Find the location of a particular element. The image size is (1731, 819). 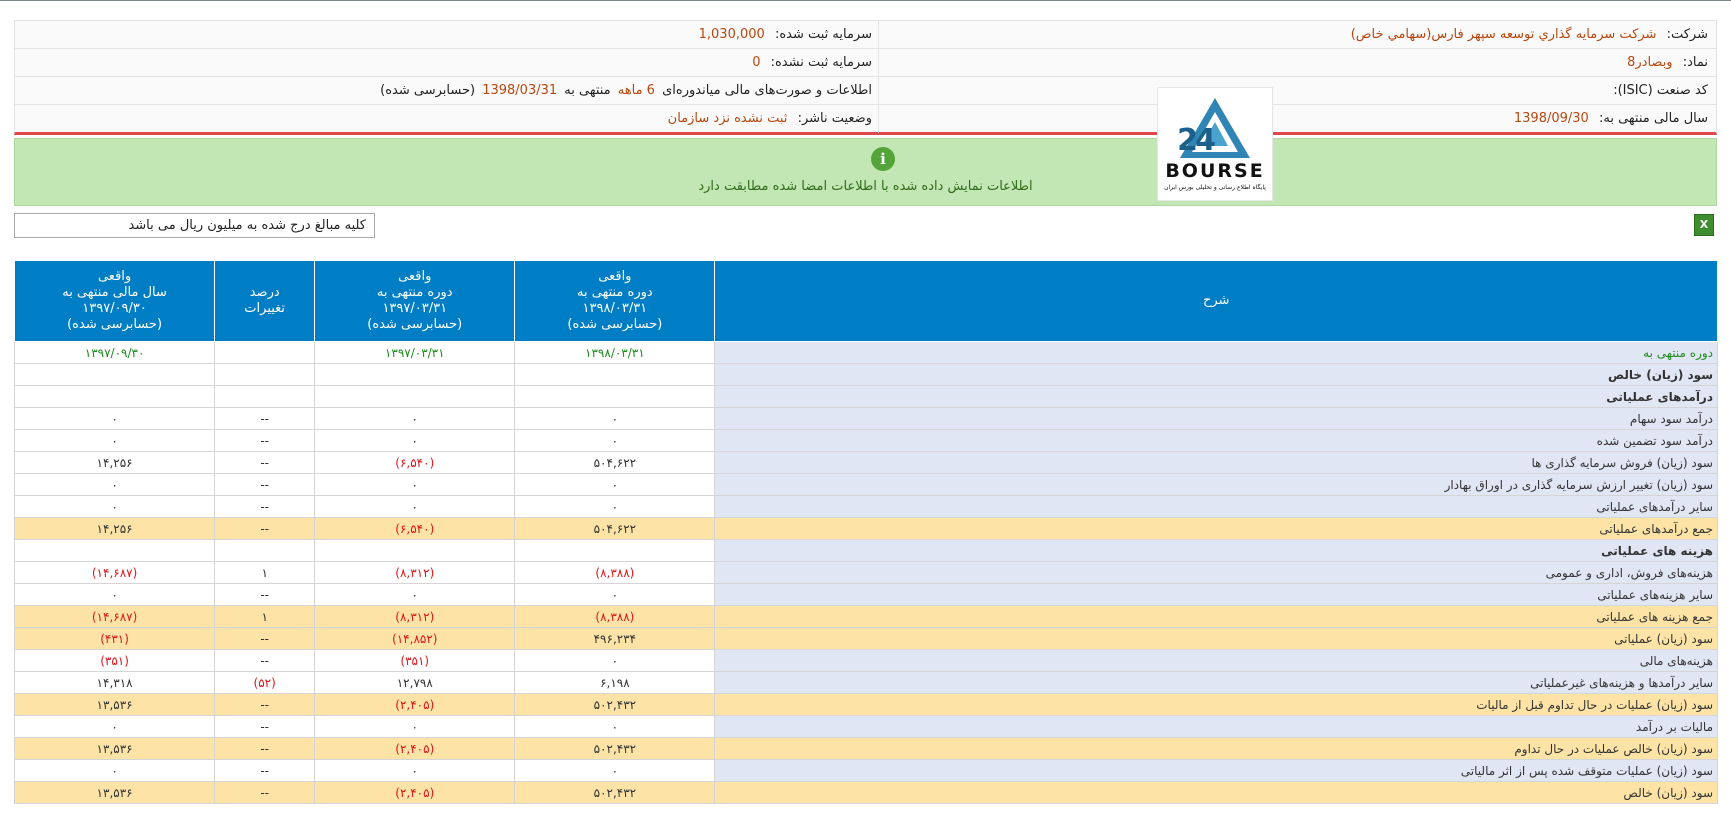

excel-export-icon: X is located at coordinates (1704, 225).